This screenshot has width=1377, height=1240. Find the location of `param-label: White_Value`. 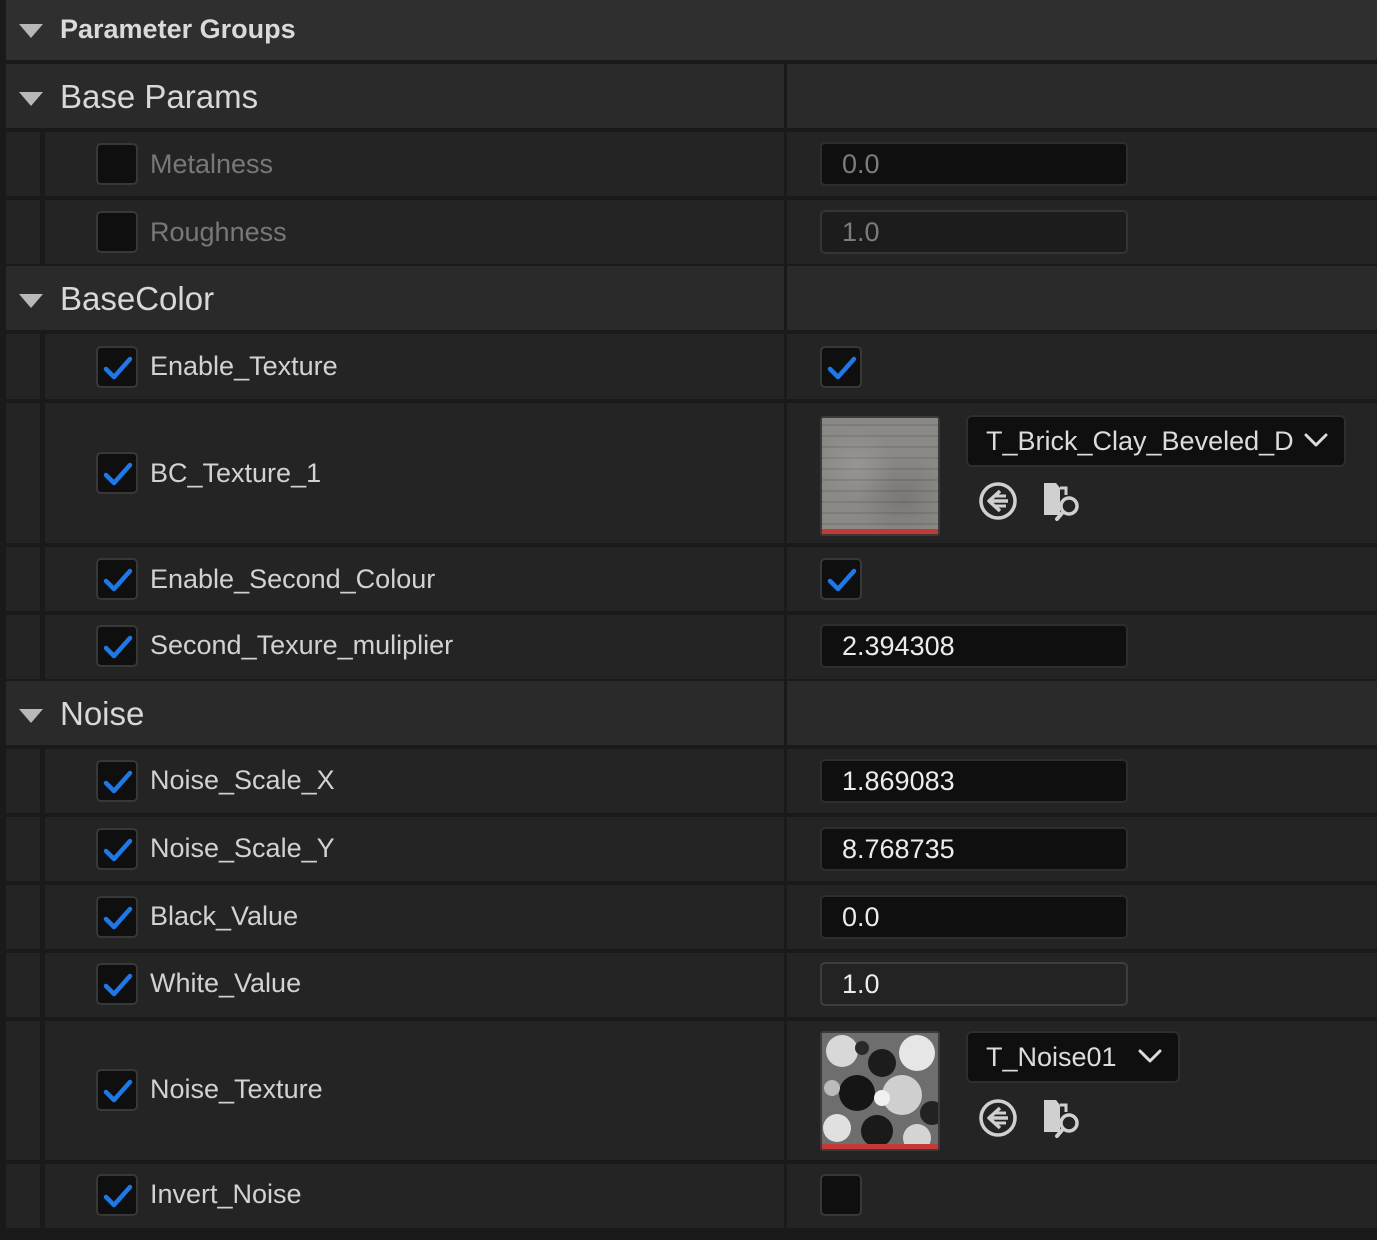

param-label: White_Value is located at coordinates (226, 983).